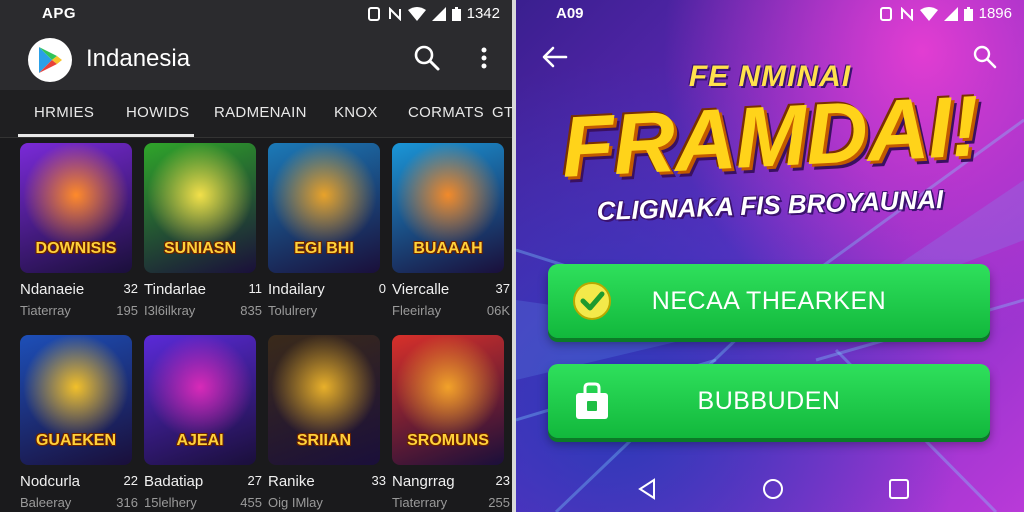 Image resolution: width=1024 pixels, height=512 pixels. What do you see at coordinates (75, 440) in the screenshot?
I see `app-art-title: GUAEKEN` at bounding box center [75, 440].